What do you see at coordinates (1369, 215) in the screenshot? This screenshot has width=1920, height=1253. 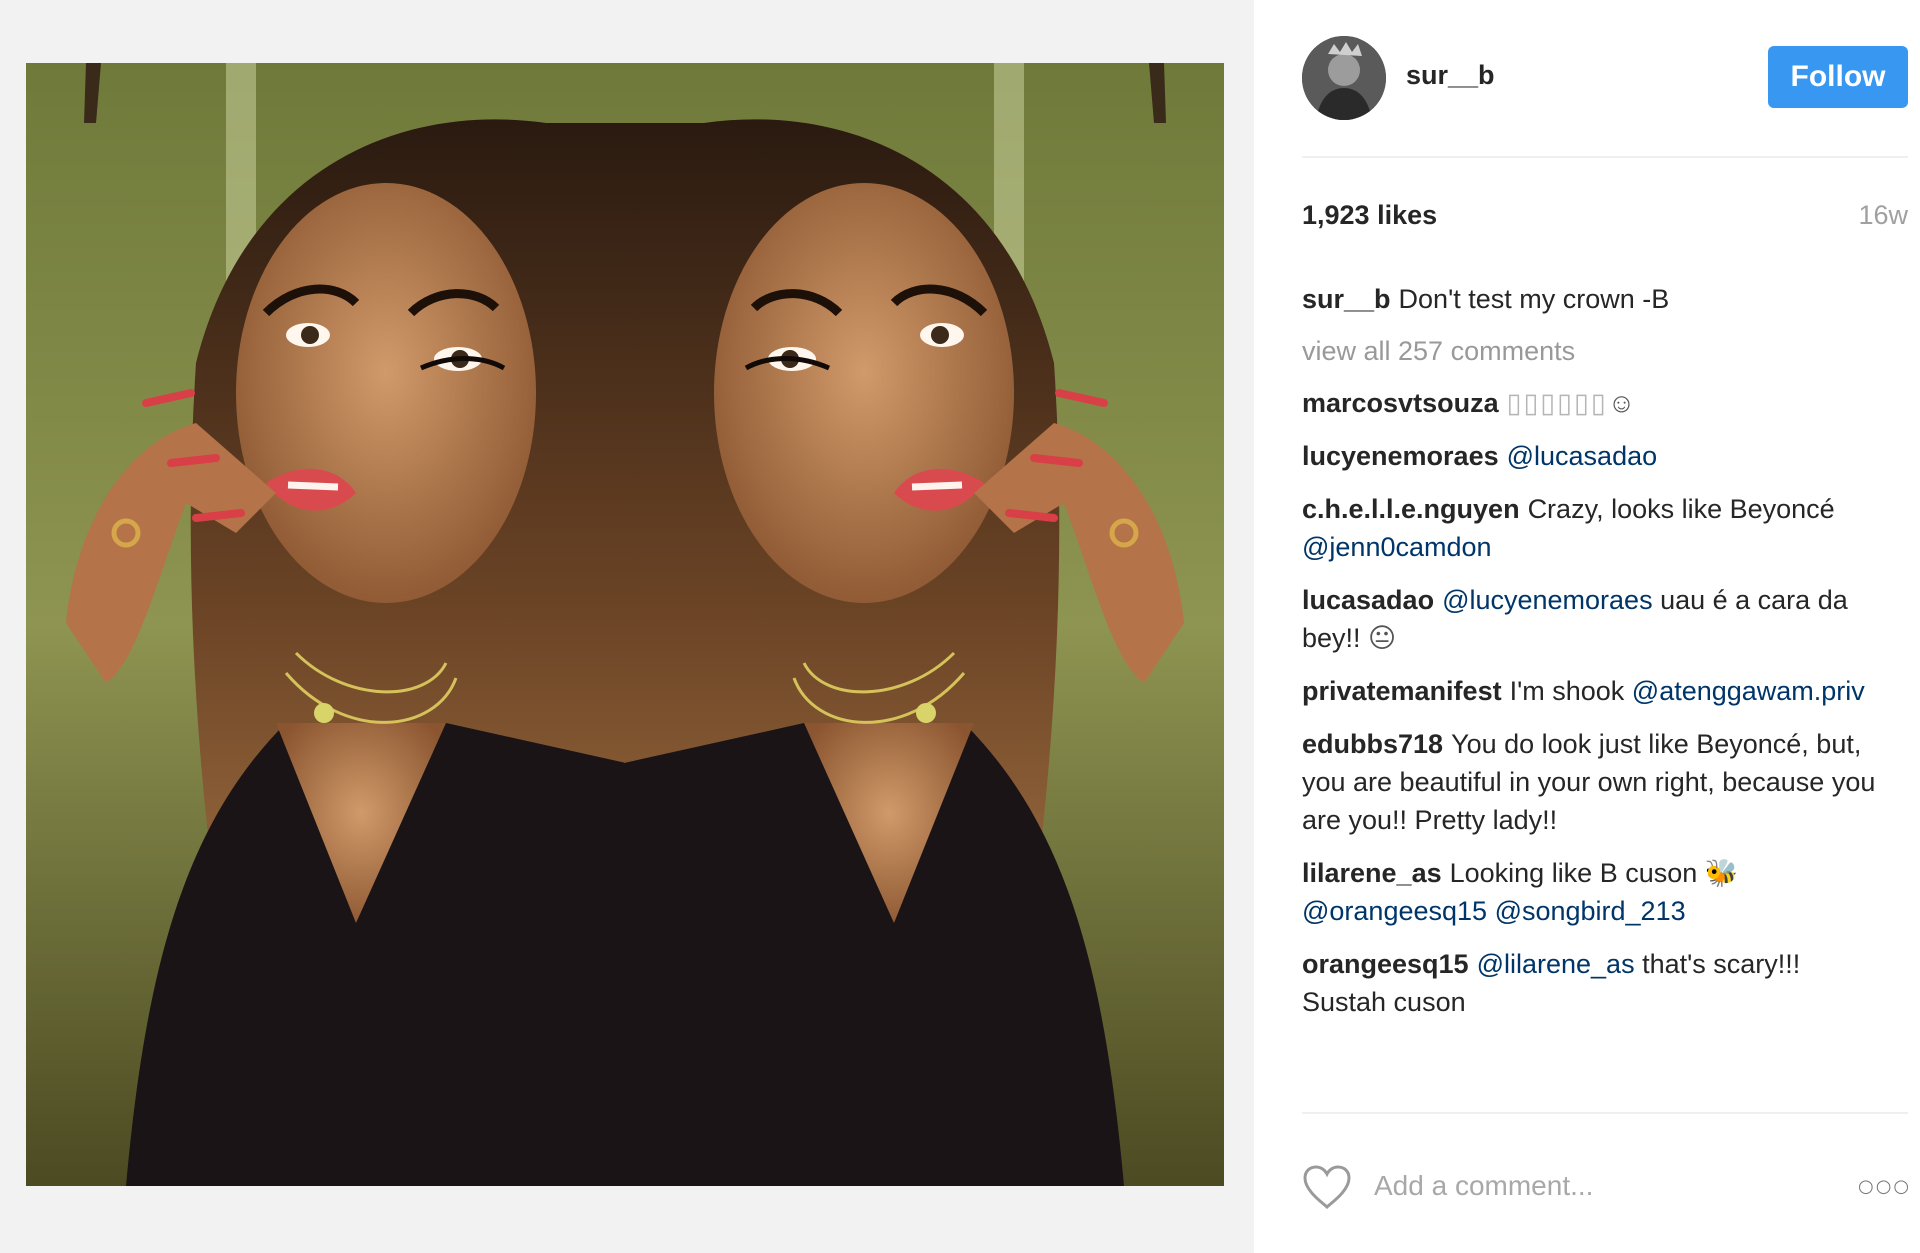 I see `likes-count: 1,923 likes` at bounding box center [1369, 215].